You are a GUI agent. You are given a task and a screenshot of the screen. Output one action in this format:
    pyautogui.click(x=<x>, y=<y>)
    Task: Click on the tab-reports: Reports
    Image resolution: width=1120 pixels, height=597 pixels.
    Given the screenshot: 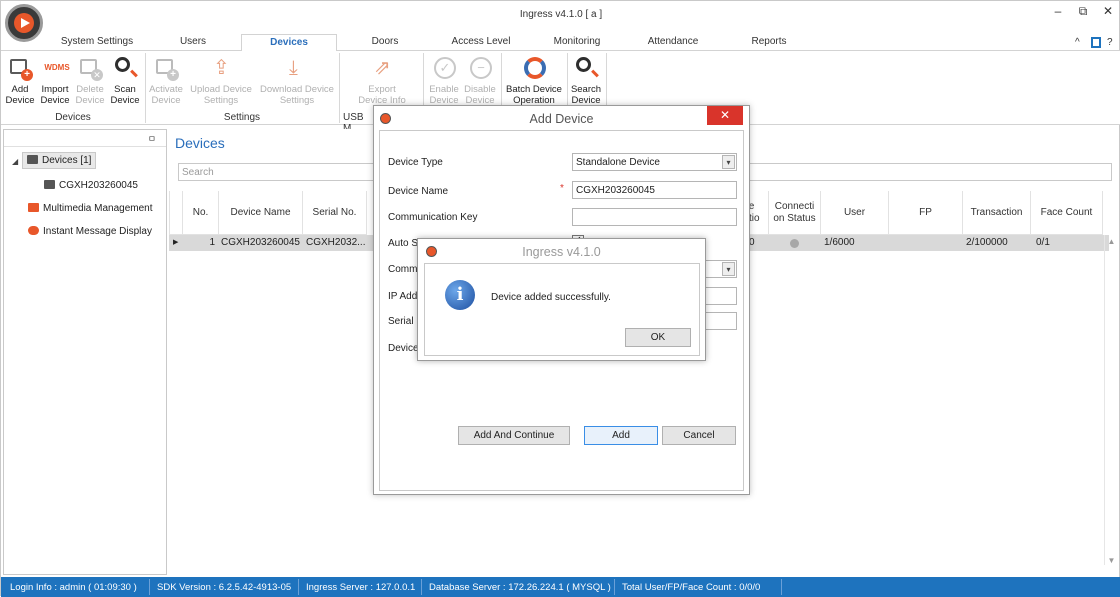 What is the action you would take?
    pyautogui.click(x=769, y=42)
    